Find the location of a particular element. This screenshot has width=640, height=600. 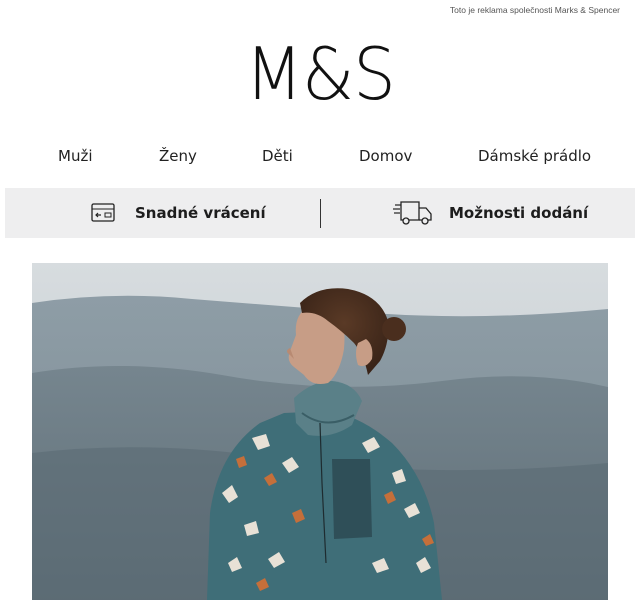

easy-returns-link: Snadné vrácení is located at coordinates (177, 213).